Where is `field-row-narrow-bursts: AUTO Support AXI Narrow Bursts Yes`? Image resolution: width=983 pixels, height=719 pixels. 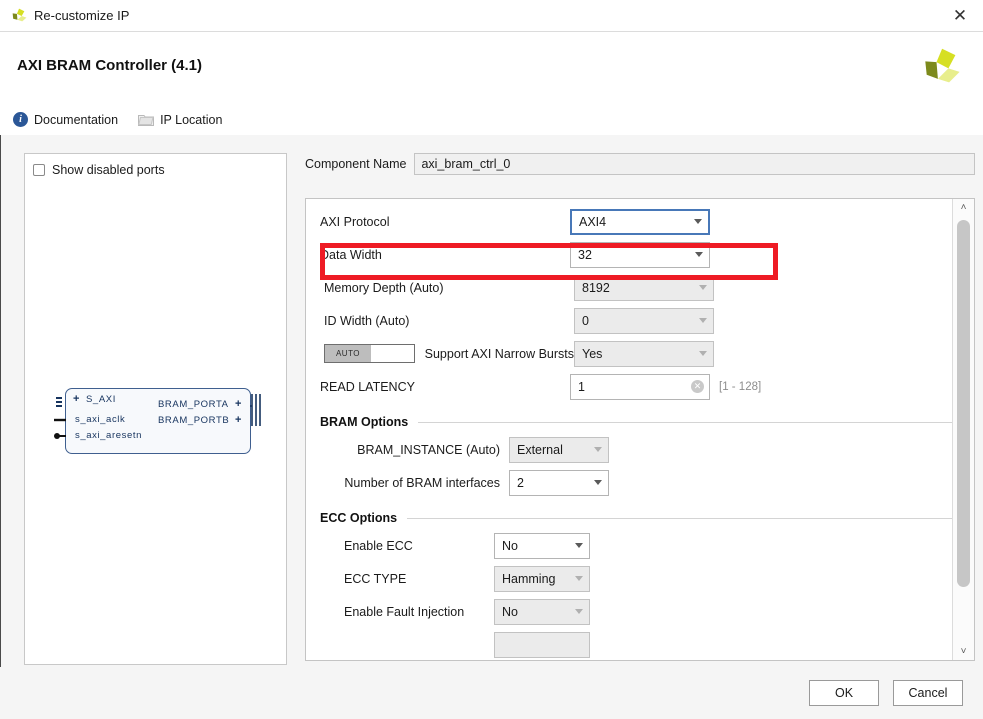 field-row-narrow-bursts: AUTO Support AXI Narrow Bursts Yes is located at coordinates (636, 353).